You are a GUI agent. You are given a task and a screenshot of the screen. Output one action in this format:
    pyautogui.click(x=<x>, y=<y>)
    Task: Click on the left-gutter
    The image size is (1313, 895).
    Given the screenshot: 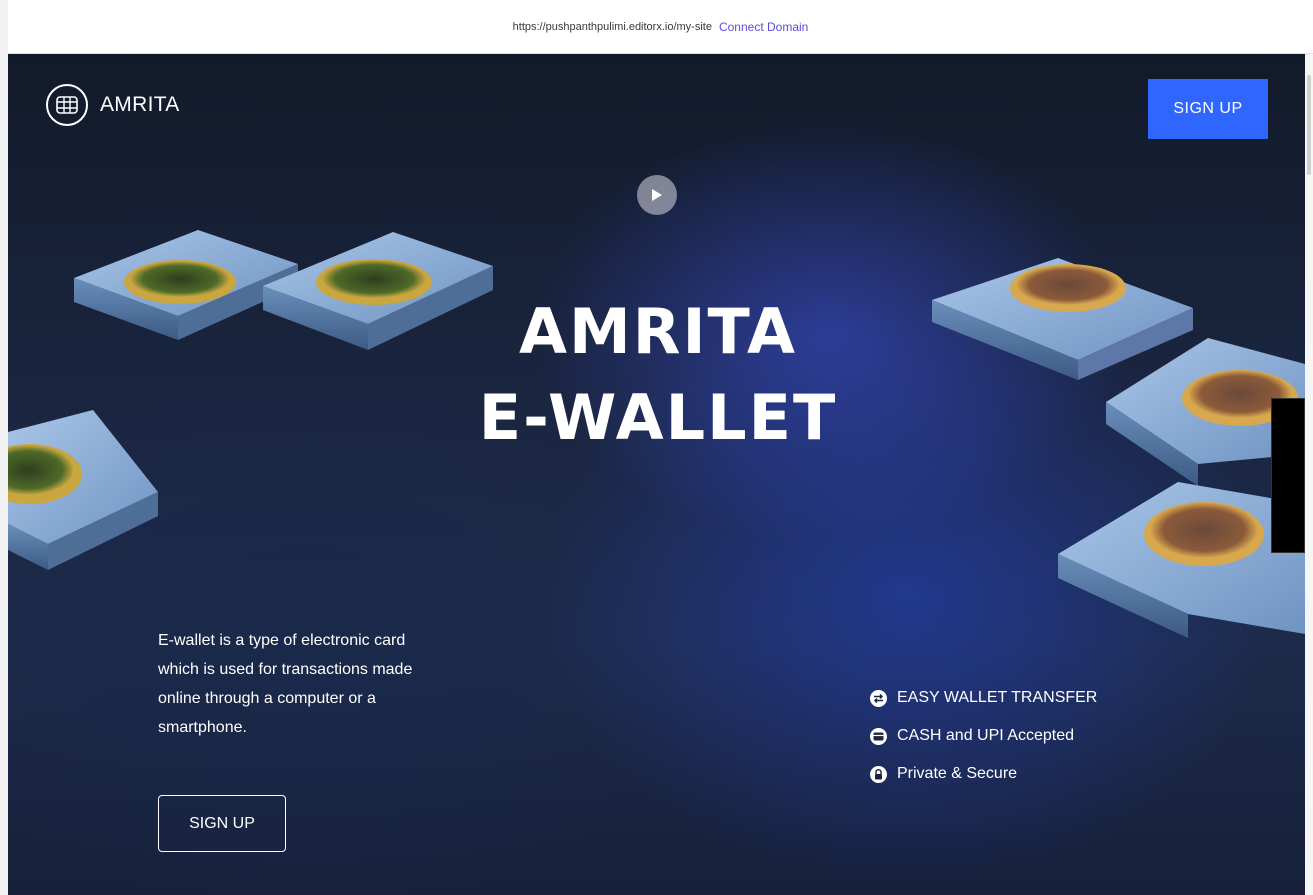 What is the action you would take?
    pyautogui.click(x=4, y=447)
    